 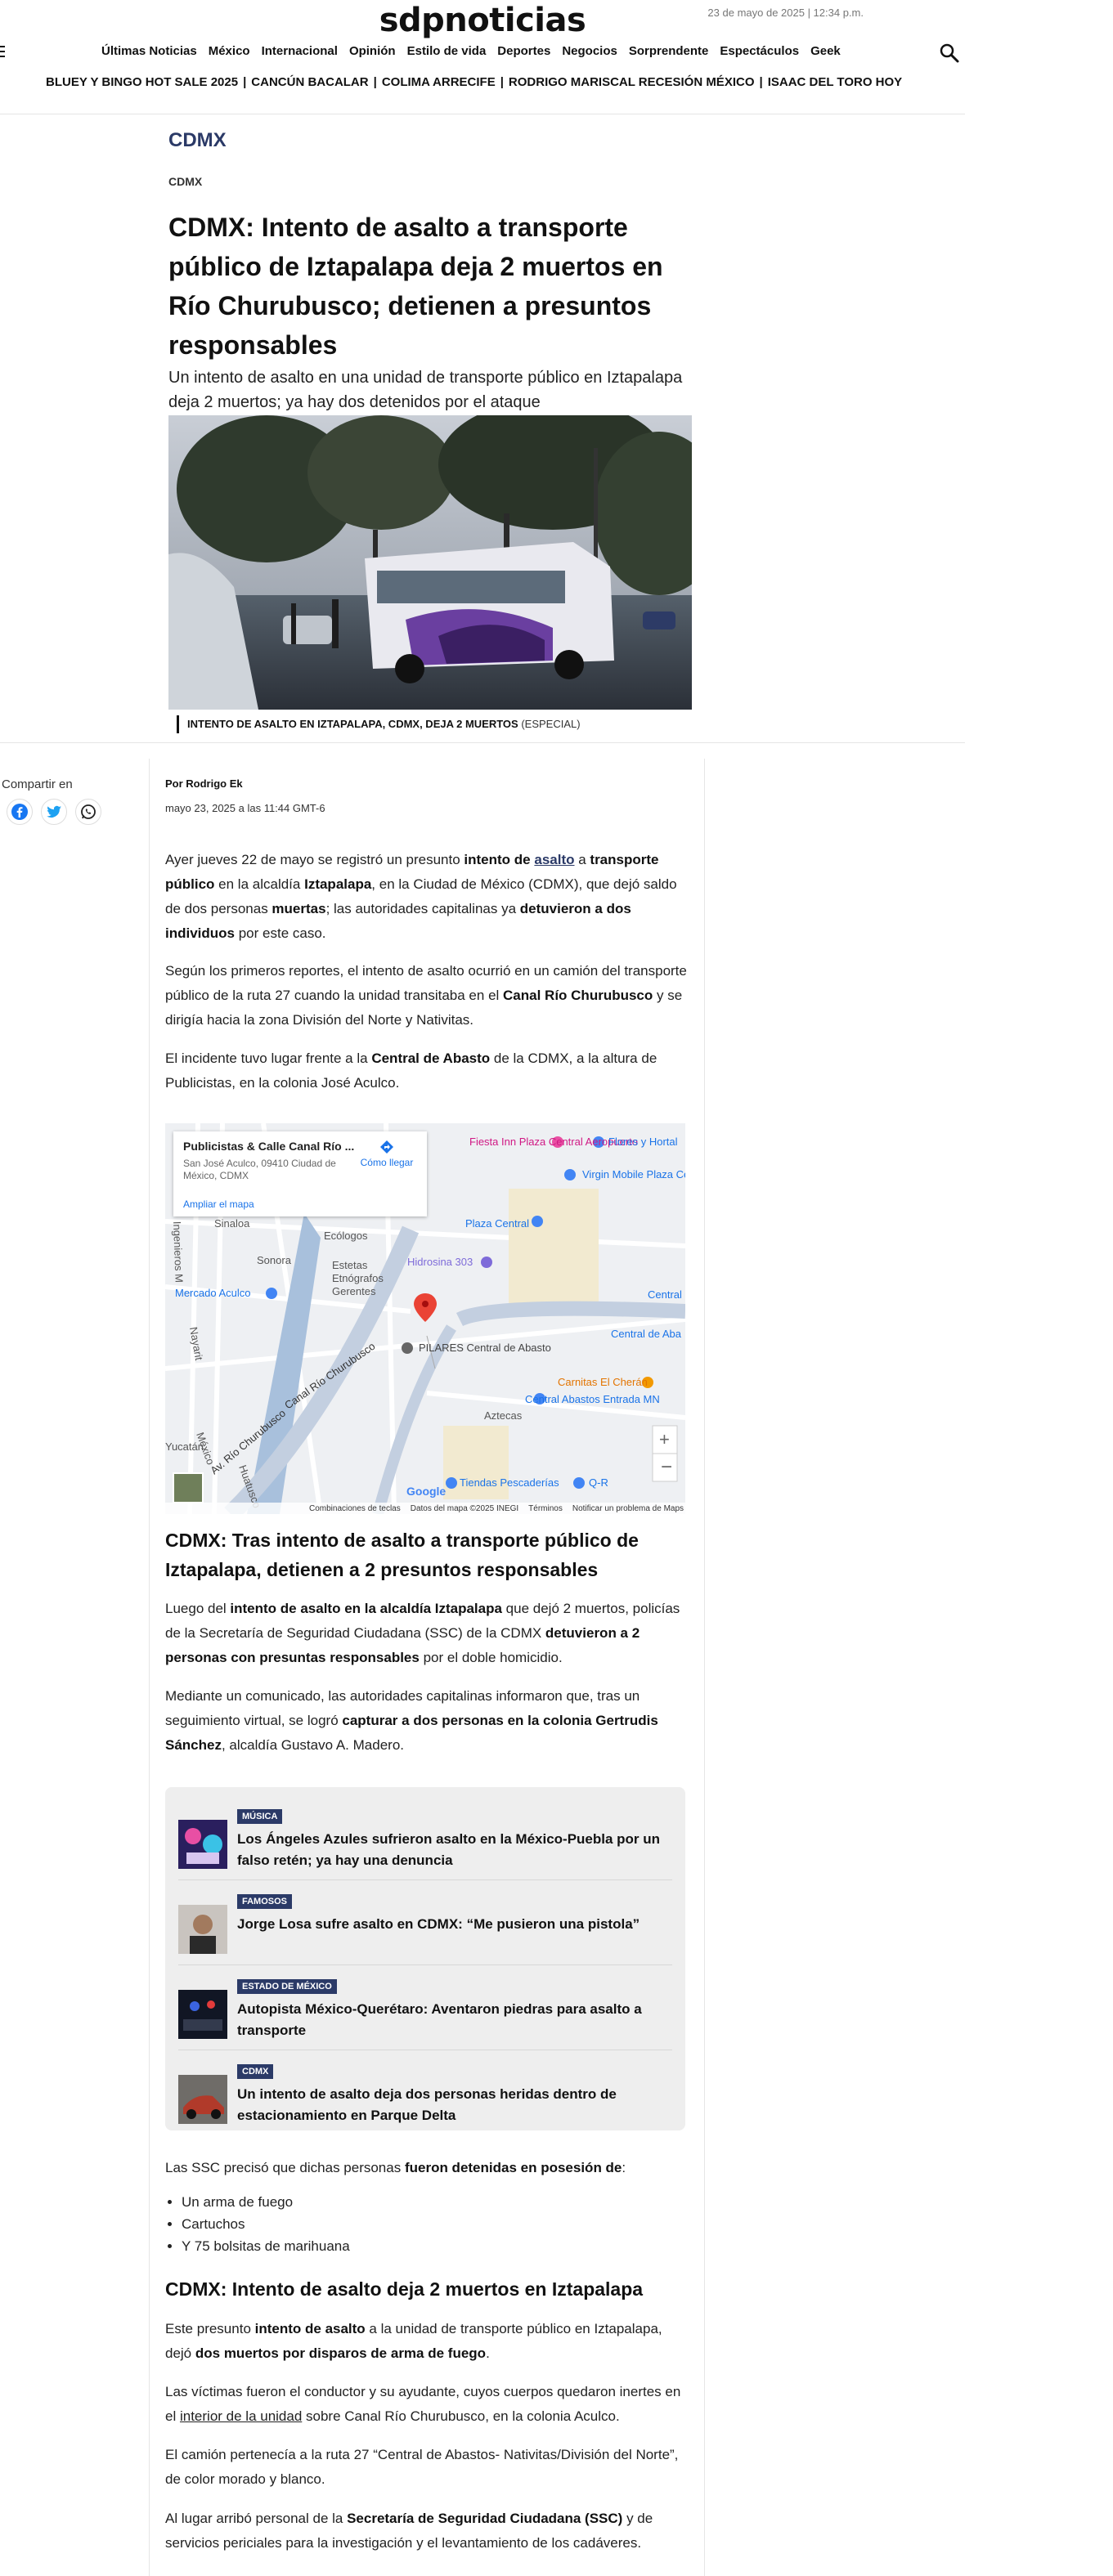 I want to click on map-label: Central de Aba, so click(x=647, y=1334).